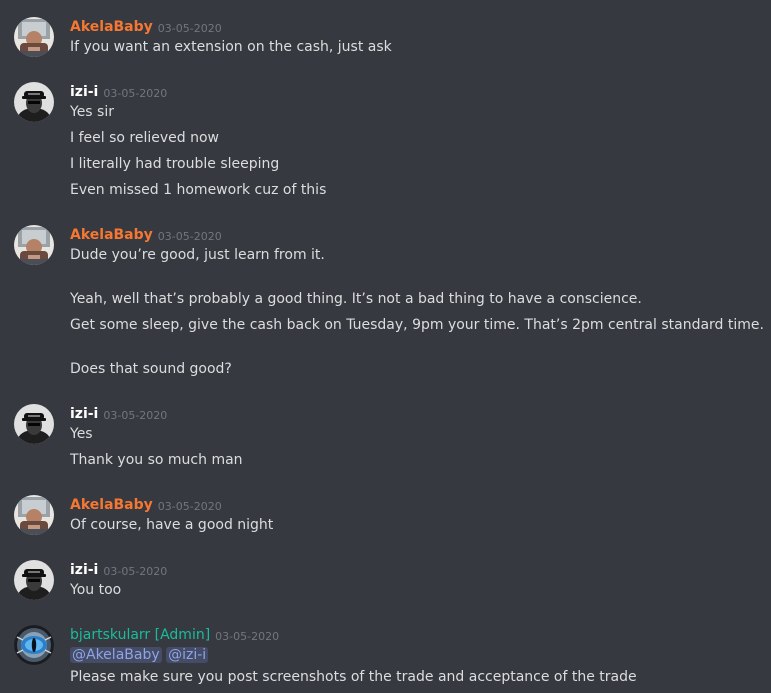  I want to click on message-text: Yes sir, so click(92, 112).